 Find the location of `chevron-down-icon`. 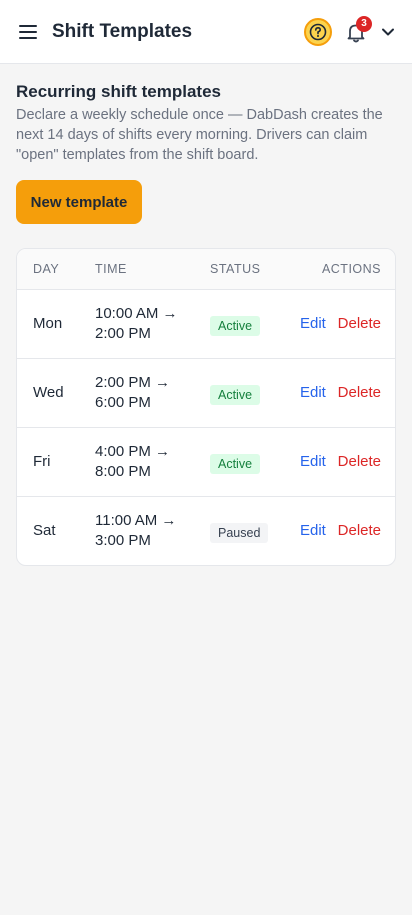

chevron-down-icon is located at coordinates (388, 32).